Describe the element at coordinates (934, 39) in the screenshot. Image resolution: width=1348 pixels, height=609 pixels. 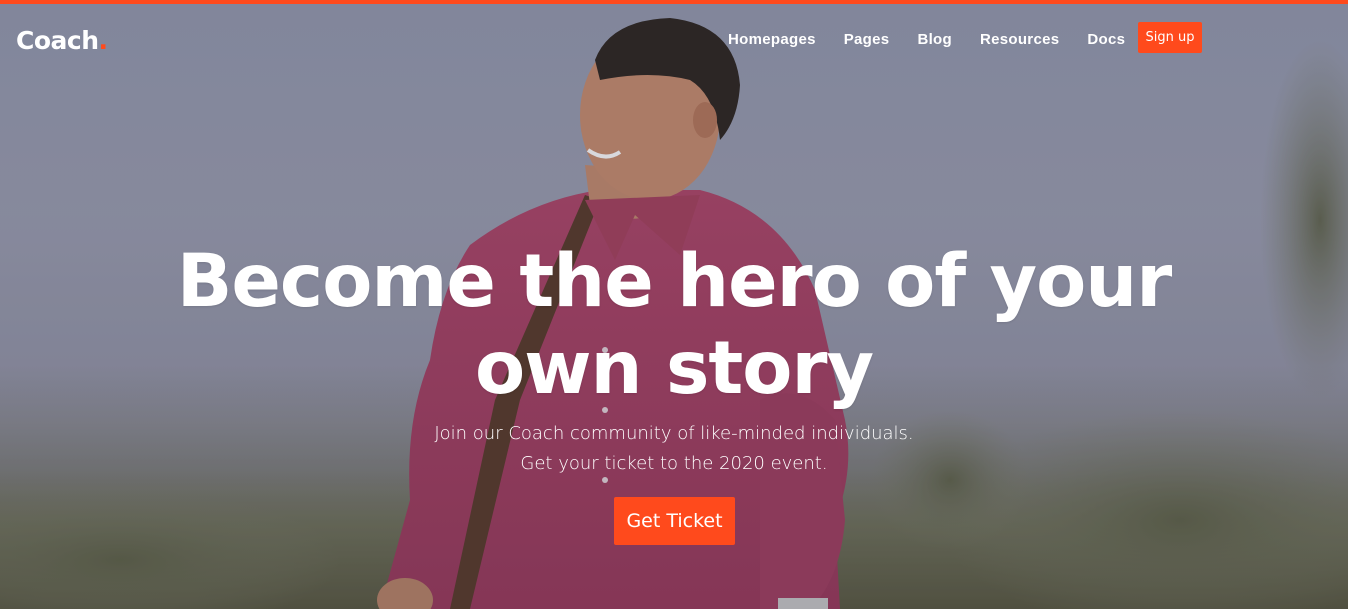
I see `nav-item-blog: Blog` at that location.